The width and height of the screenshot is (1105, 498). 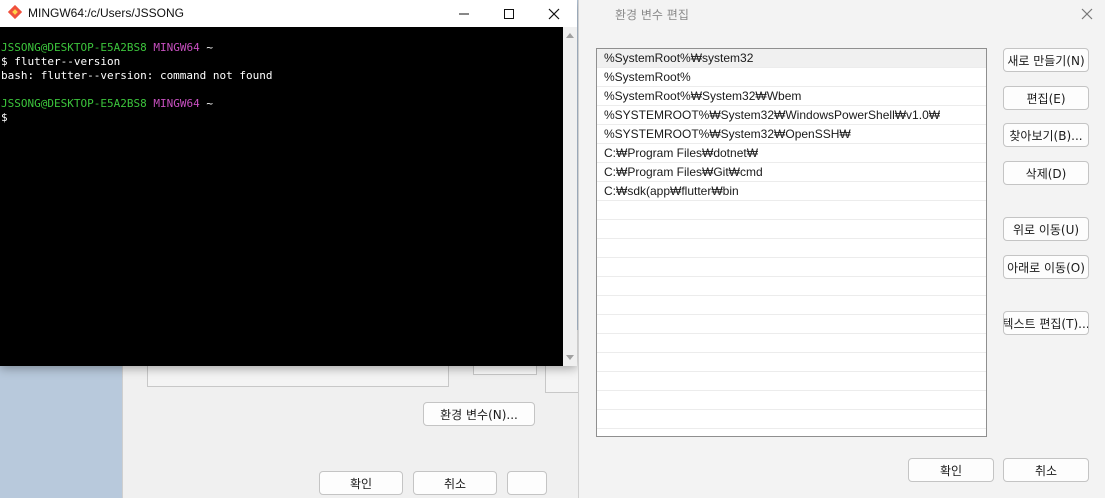 What do you see at coordinates (1046, 229) in the screenshot?
I see `move-up-button: 위로 이동(U)` at bounding box center [1046, 229].